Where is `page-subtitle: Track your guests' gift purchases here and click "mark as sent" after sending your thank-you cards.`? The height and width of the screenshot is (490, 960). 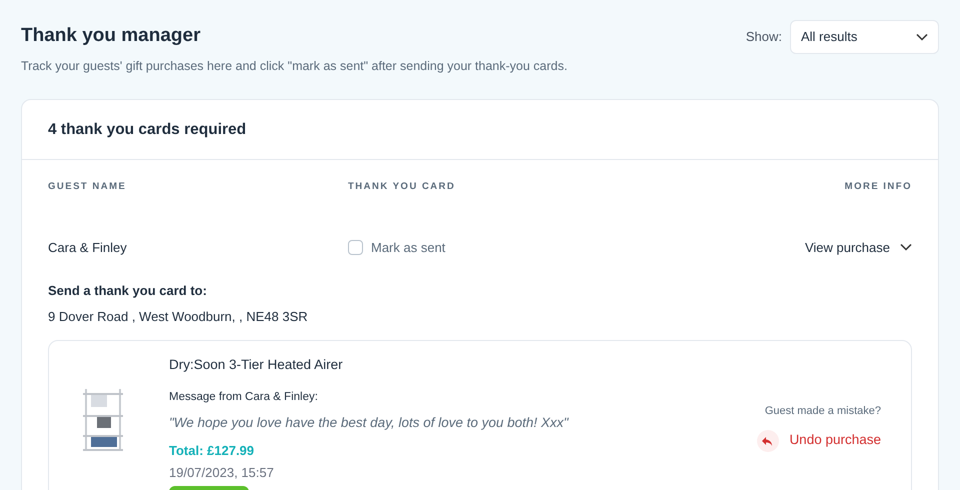
page-subtitle: Track your guests' gift purchases here and click "mark as sent" after sending your thank-you cards. is located at coordinates (294, 66).